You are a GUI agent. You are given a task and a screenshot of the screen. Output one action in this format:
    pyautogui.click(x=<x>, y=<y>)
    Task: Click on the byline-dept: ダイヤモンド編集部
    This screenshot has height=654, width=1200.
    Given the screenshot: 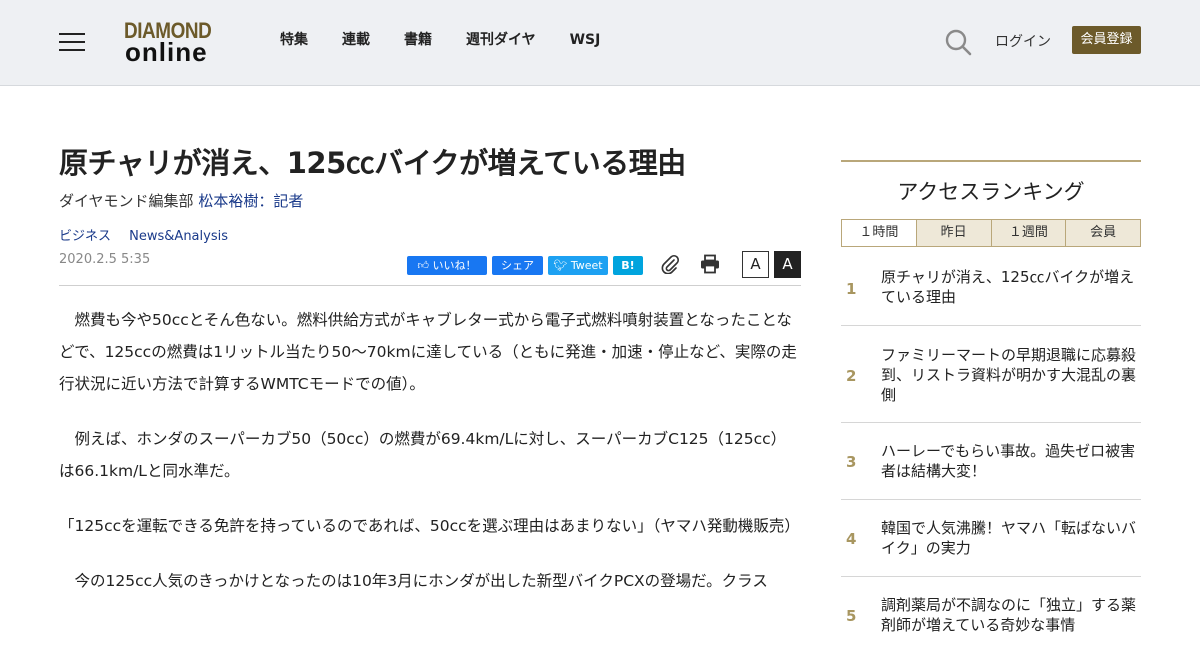 What is the action you would take?
    pyautogui.click(x=126, y=201)
    